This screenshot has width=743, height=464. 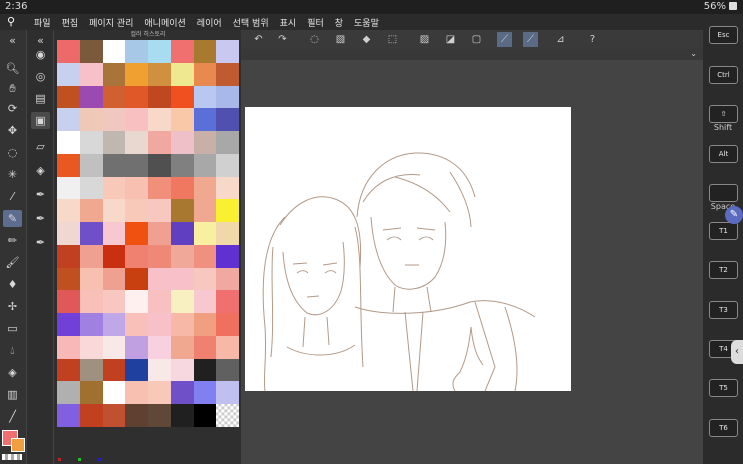 What do you see at coordinates (723, 154) in the screenshot?
I see `alt-key: Alt` at bounding box center [723, 154].